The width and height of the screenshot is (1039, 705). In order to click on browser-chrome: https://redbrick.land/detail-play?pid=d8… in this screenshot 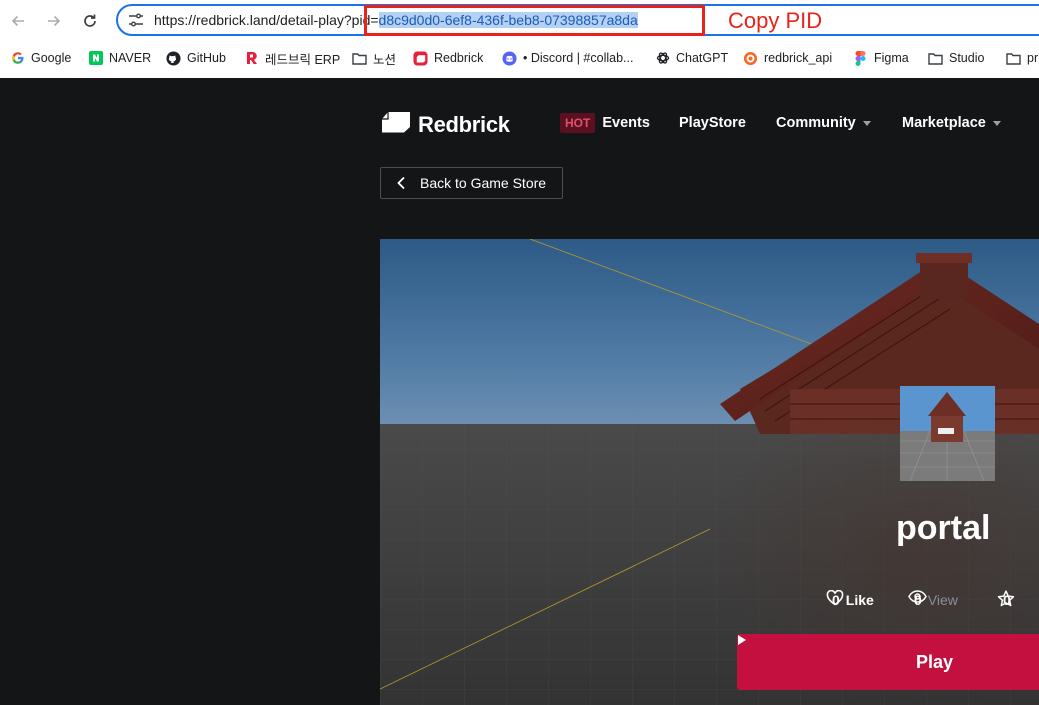, I will do `click(519, 39)`.